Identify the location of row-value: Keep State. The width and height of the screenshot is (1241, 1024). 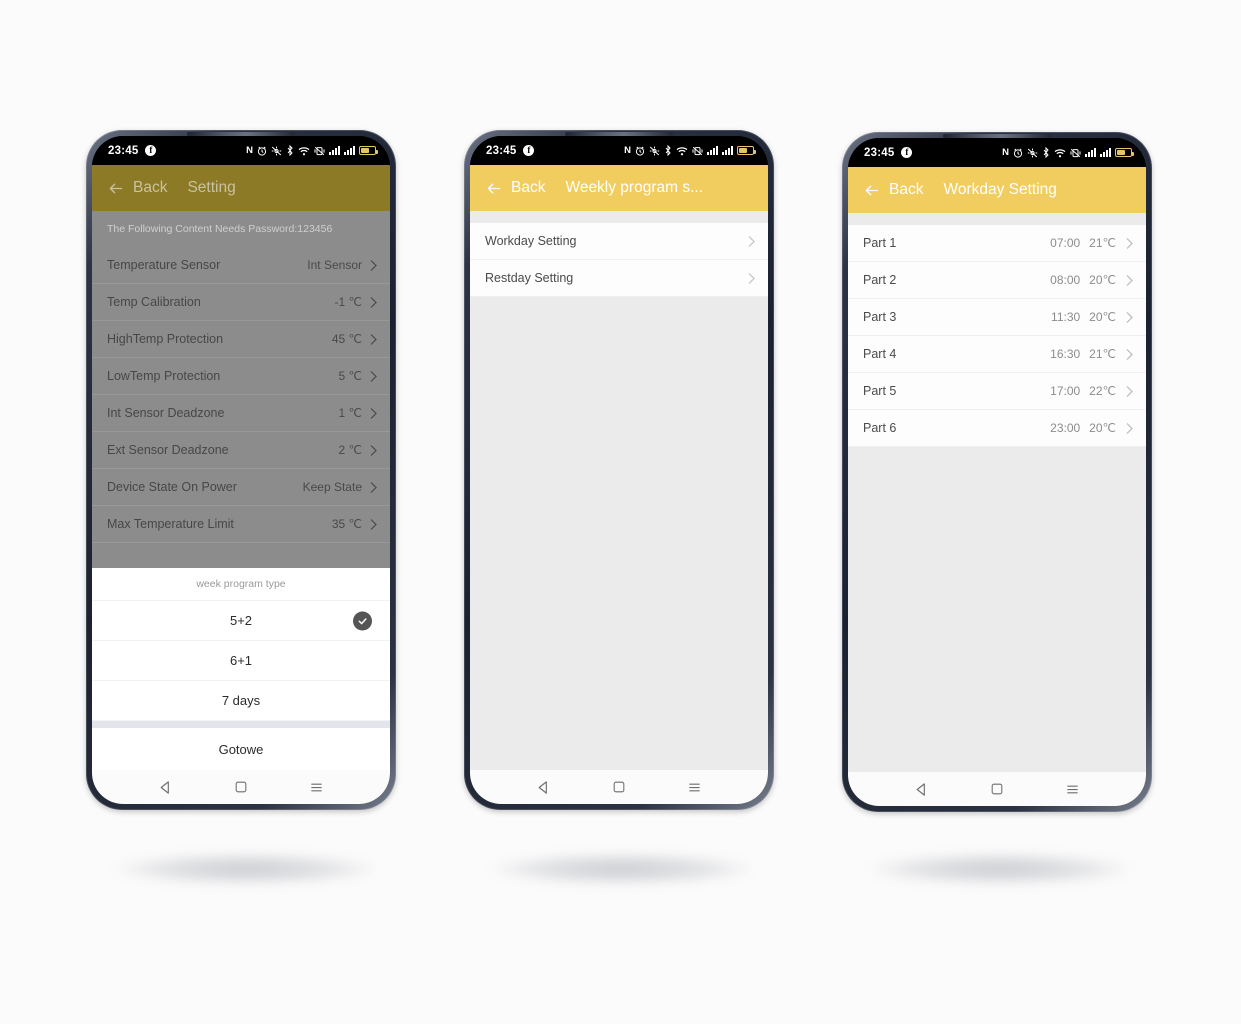
(332, 487).